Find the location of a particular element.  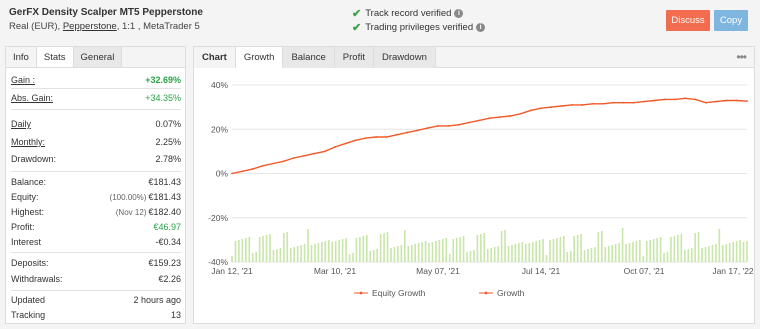

drawdown-value: 2.78% is located at coordinates (168, 159).